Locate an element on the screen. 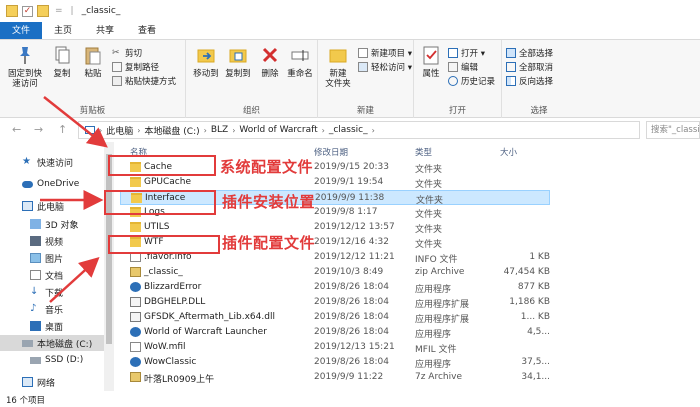 The height and width of the screenshot is (407, 700). open-group: 属性 打开 ▾ 编辑 历史记录 打开 is located at coordinates (458, 79).